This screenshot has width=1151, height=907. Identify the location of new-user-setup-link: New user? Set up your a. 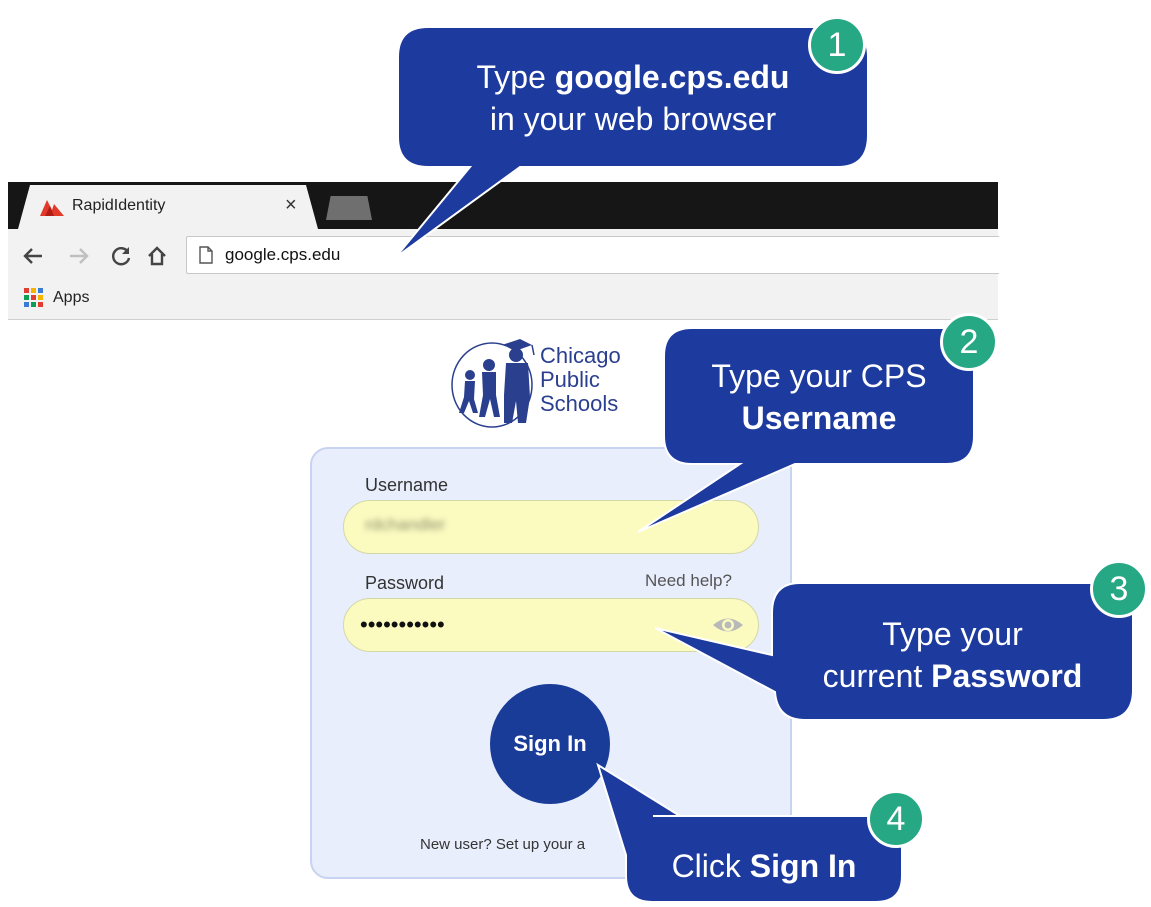
(502, 844).